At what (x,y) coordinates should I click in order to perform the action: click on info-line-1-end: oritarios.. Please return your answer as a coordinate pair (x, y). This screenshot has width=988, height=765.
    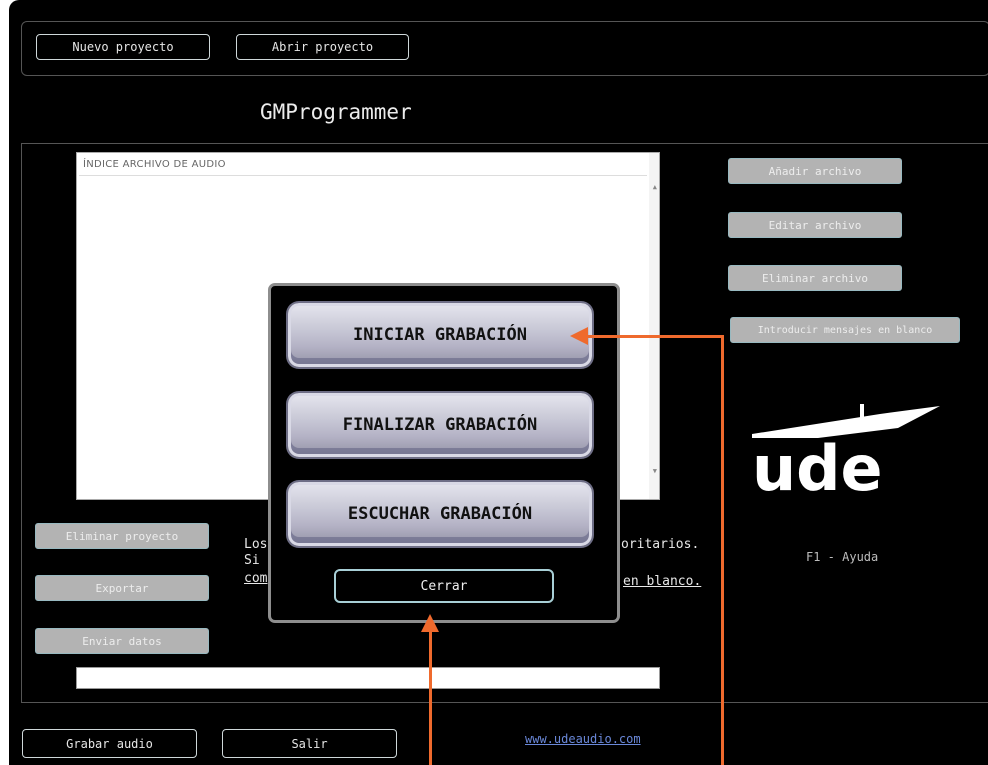
    Looking at the image, I should click on (660, 544).